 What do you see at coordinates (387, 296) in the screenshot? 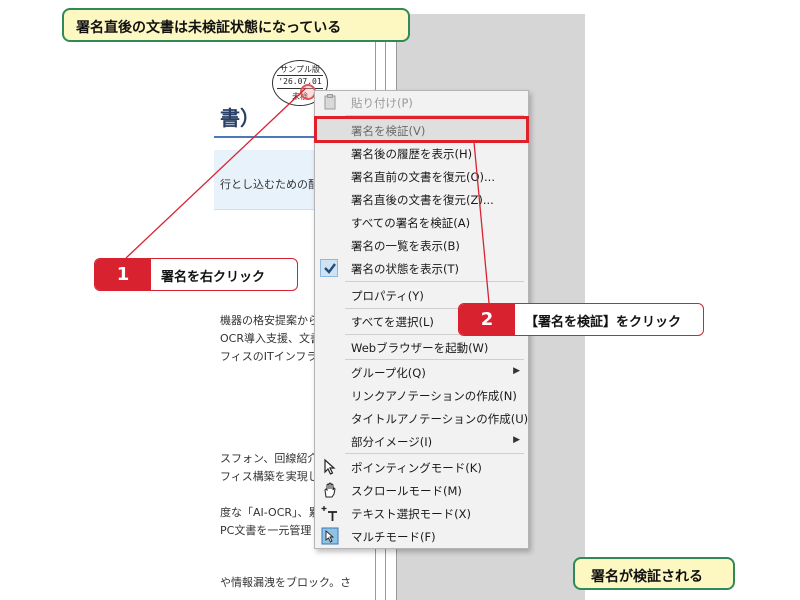
I see `menu-item-label: プロパティ(Y)` at bounding box center [387, 296].